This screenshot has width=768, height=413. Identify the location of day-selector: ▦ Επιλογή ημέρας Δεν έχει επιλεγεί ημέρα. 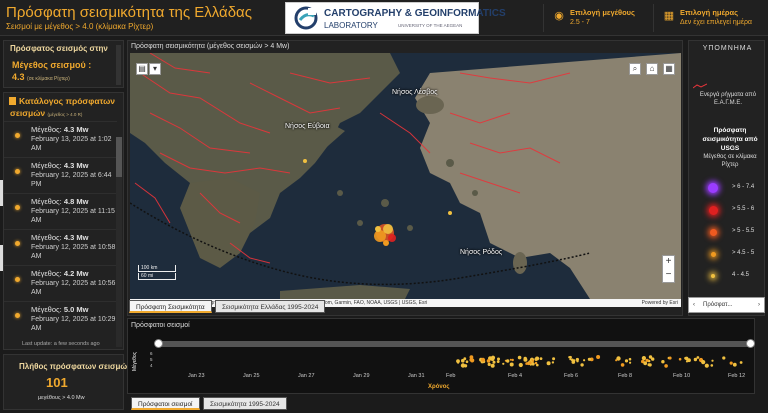
(710, 18).